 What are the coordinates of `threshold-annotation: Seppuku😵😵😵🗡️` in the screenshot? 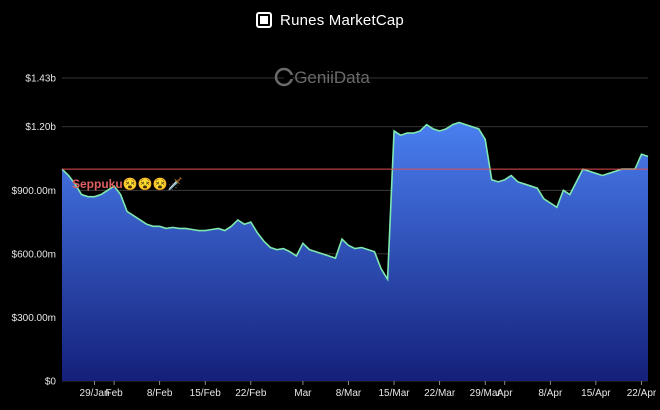 It's located at (127, 184).